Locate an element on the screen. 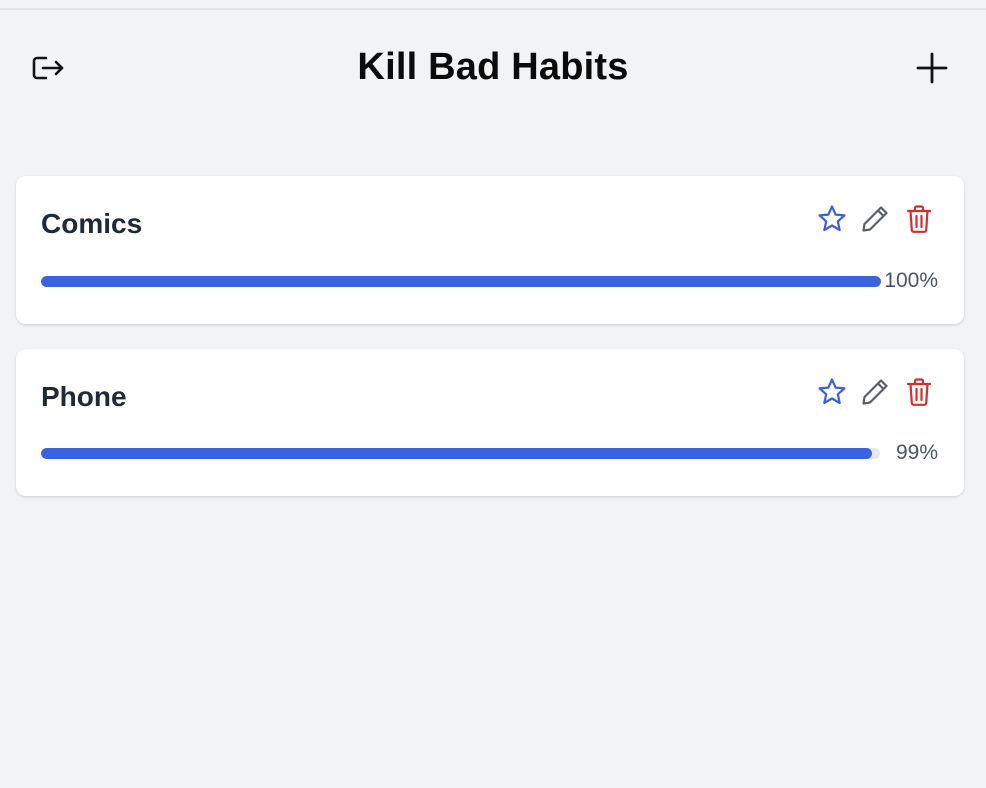 The width and height of the screenshot is (986, 788). add-habit-button is located at coordinates (932, 68).